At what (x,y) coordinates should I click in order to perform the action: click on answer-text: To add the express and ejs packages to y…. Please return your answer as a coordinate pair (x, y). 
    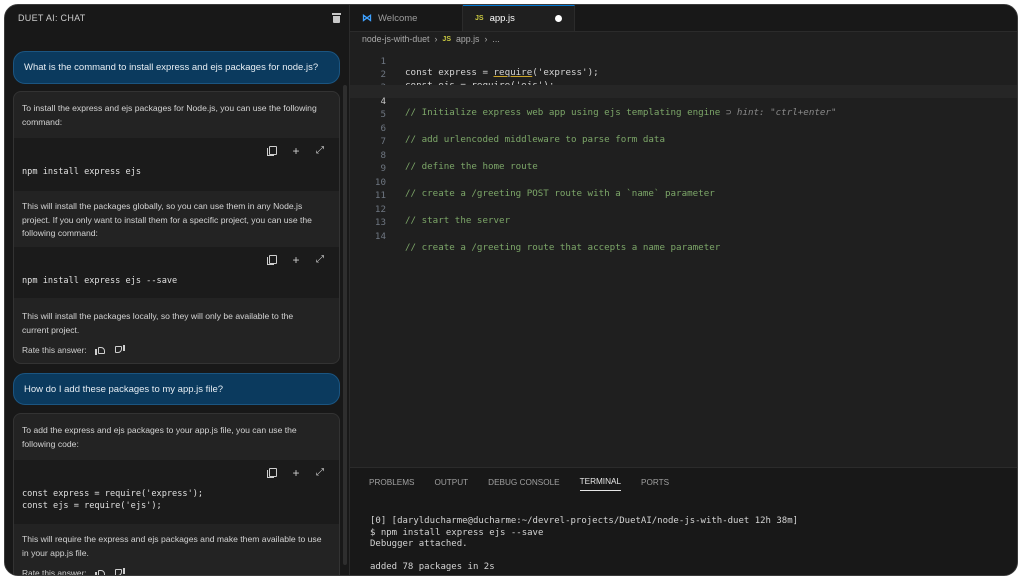
    Looking at the image, I should click on (159, 430).